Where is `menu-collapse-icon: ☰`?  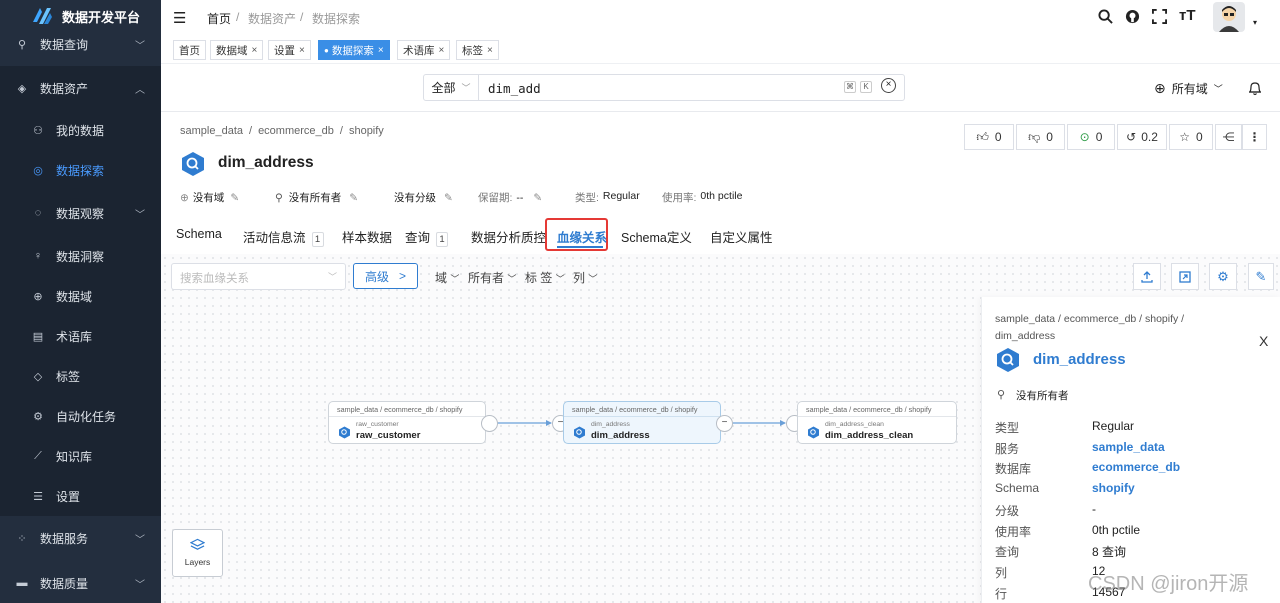
menu-collapse-icon: ☰ is located at coordinates (179, 18).